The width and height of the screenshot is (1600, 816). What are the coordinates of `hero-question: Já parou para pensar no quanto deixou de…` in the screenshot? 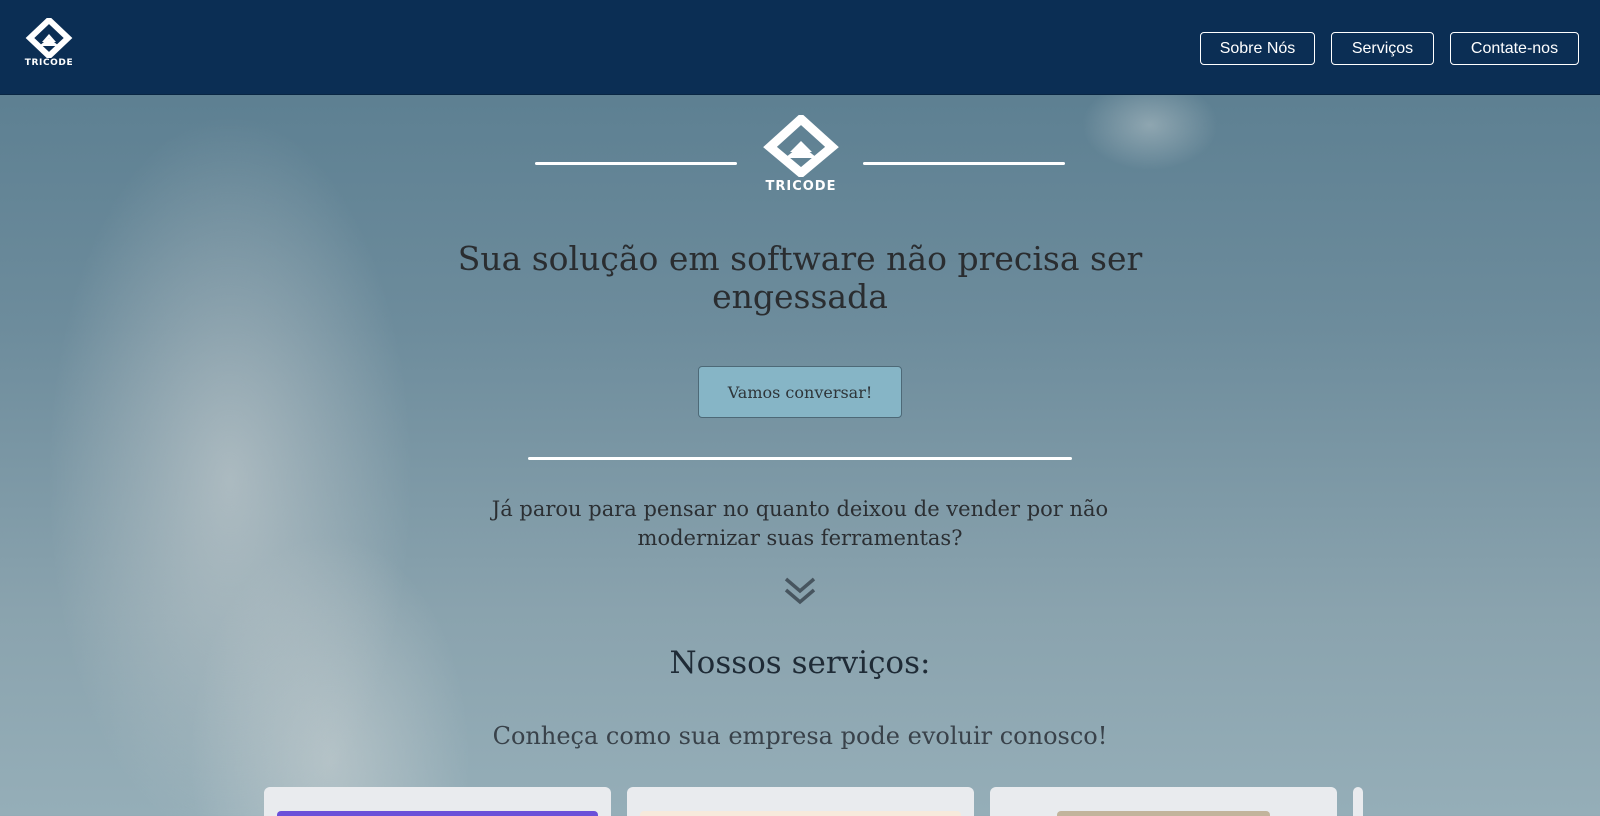 It's located at (800, 523).